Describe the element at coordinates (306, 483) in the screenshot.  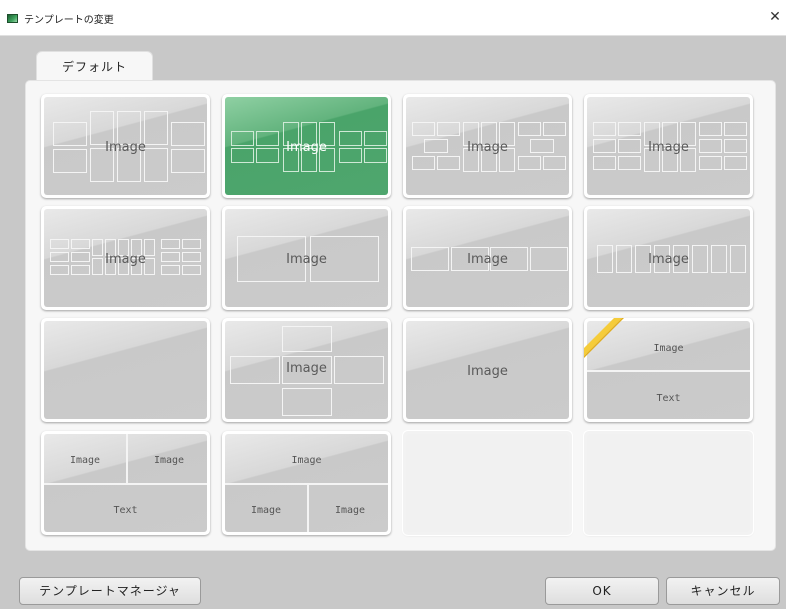
I see `template-card-14: Image Image Image` at that location.